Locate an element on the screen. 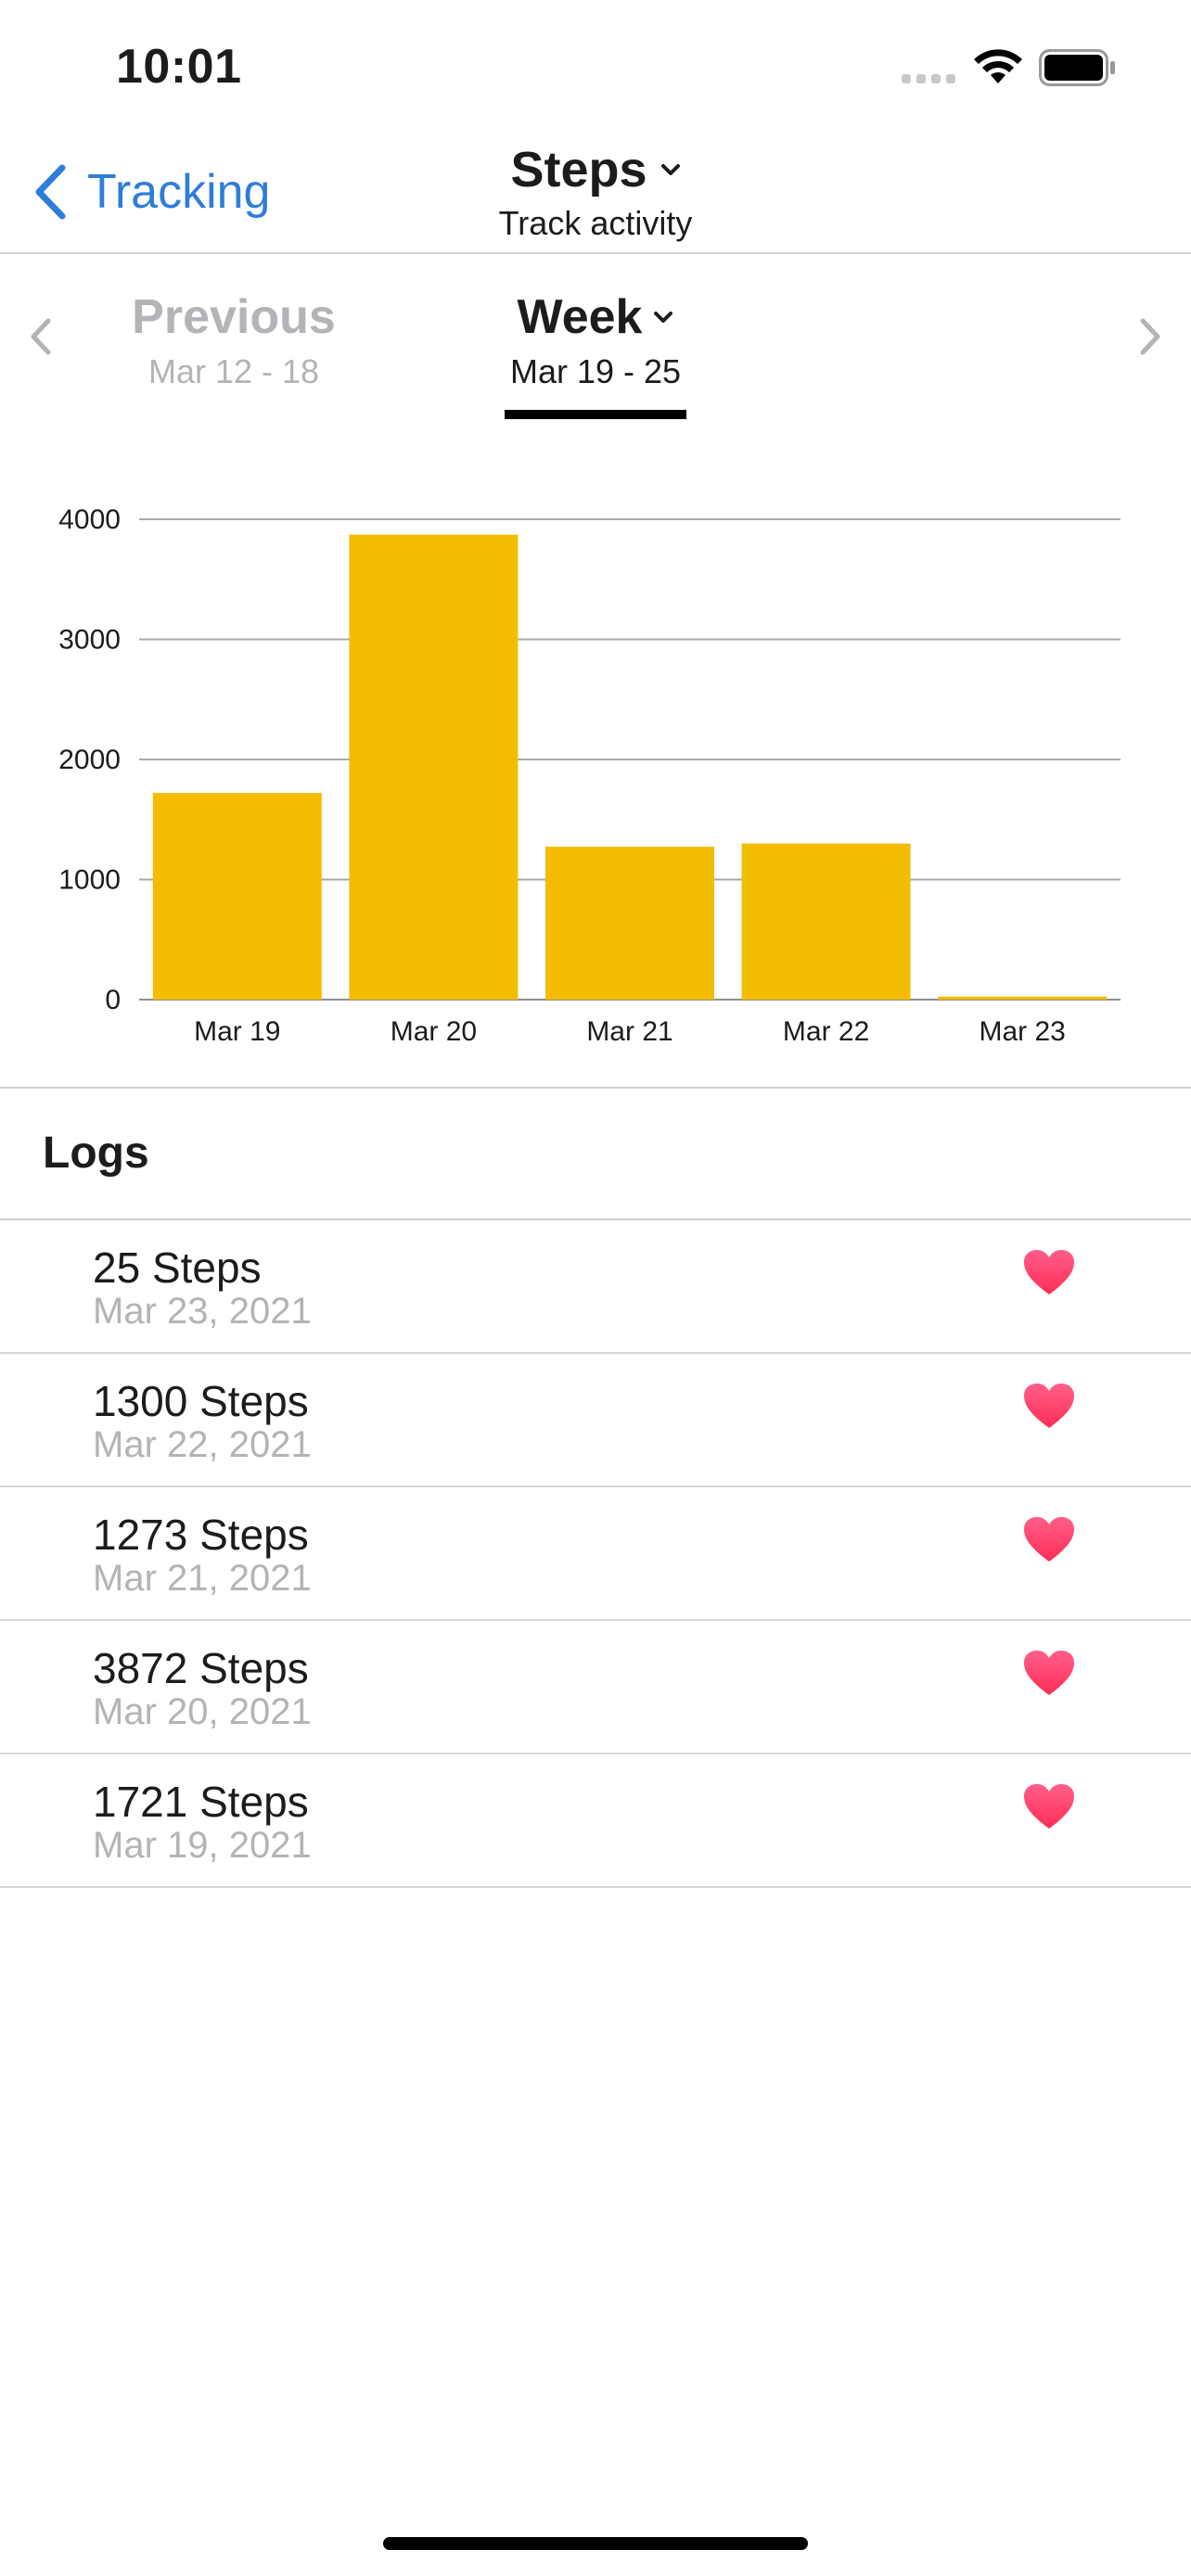  x-tick-label: Mar 22 is located at coordinates (826, 1031).